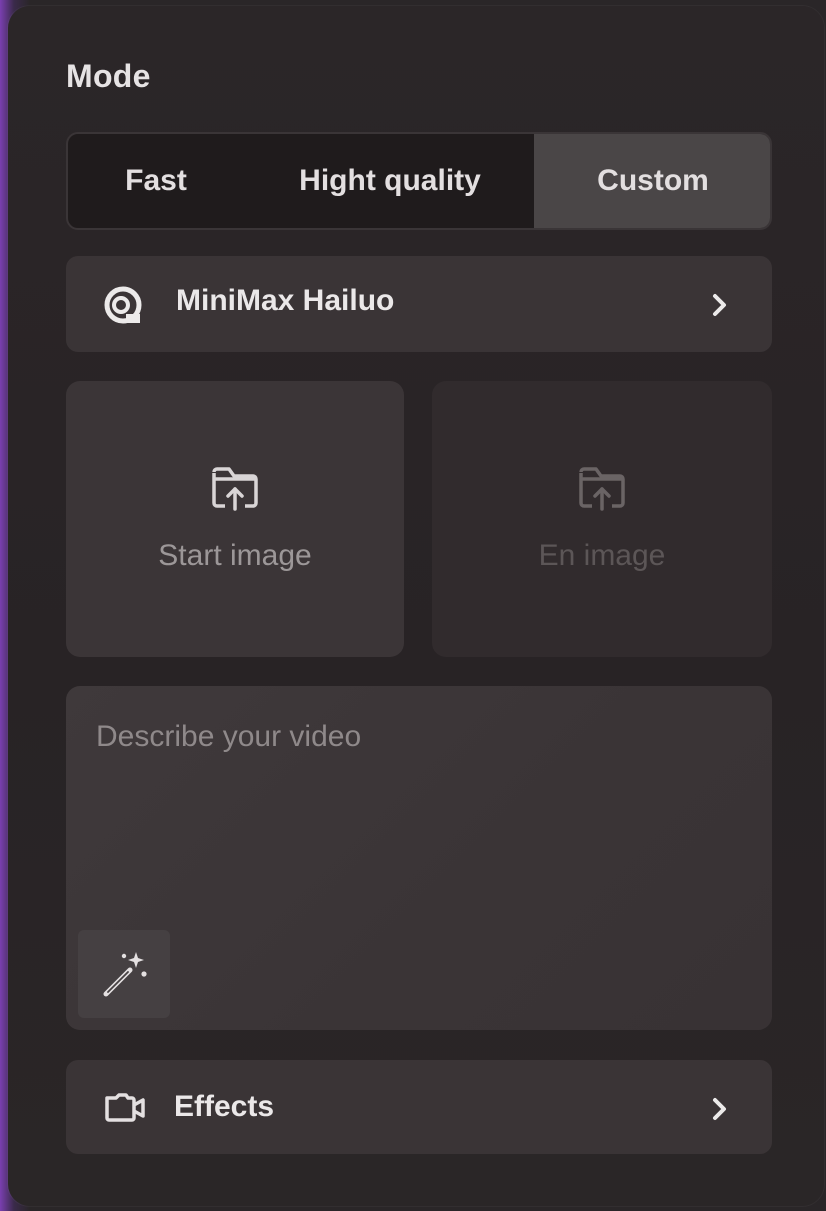 This screenshot has height=1211, width=826. What do you see at coordinates (125, 1107) in the screenshot?
I see `video-camera-icon` at bounding box center [125, 1107].